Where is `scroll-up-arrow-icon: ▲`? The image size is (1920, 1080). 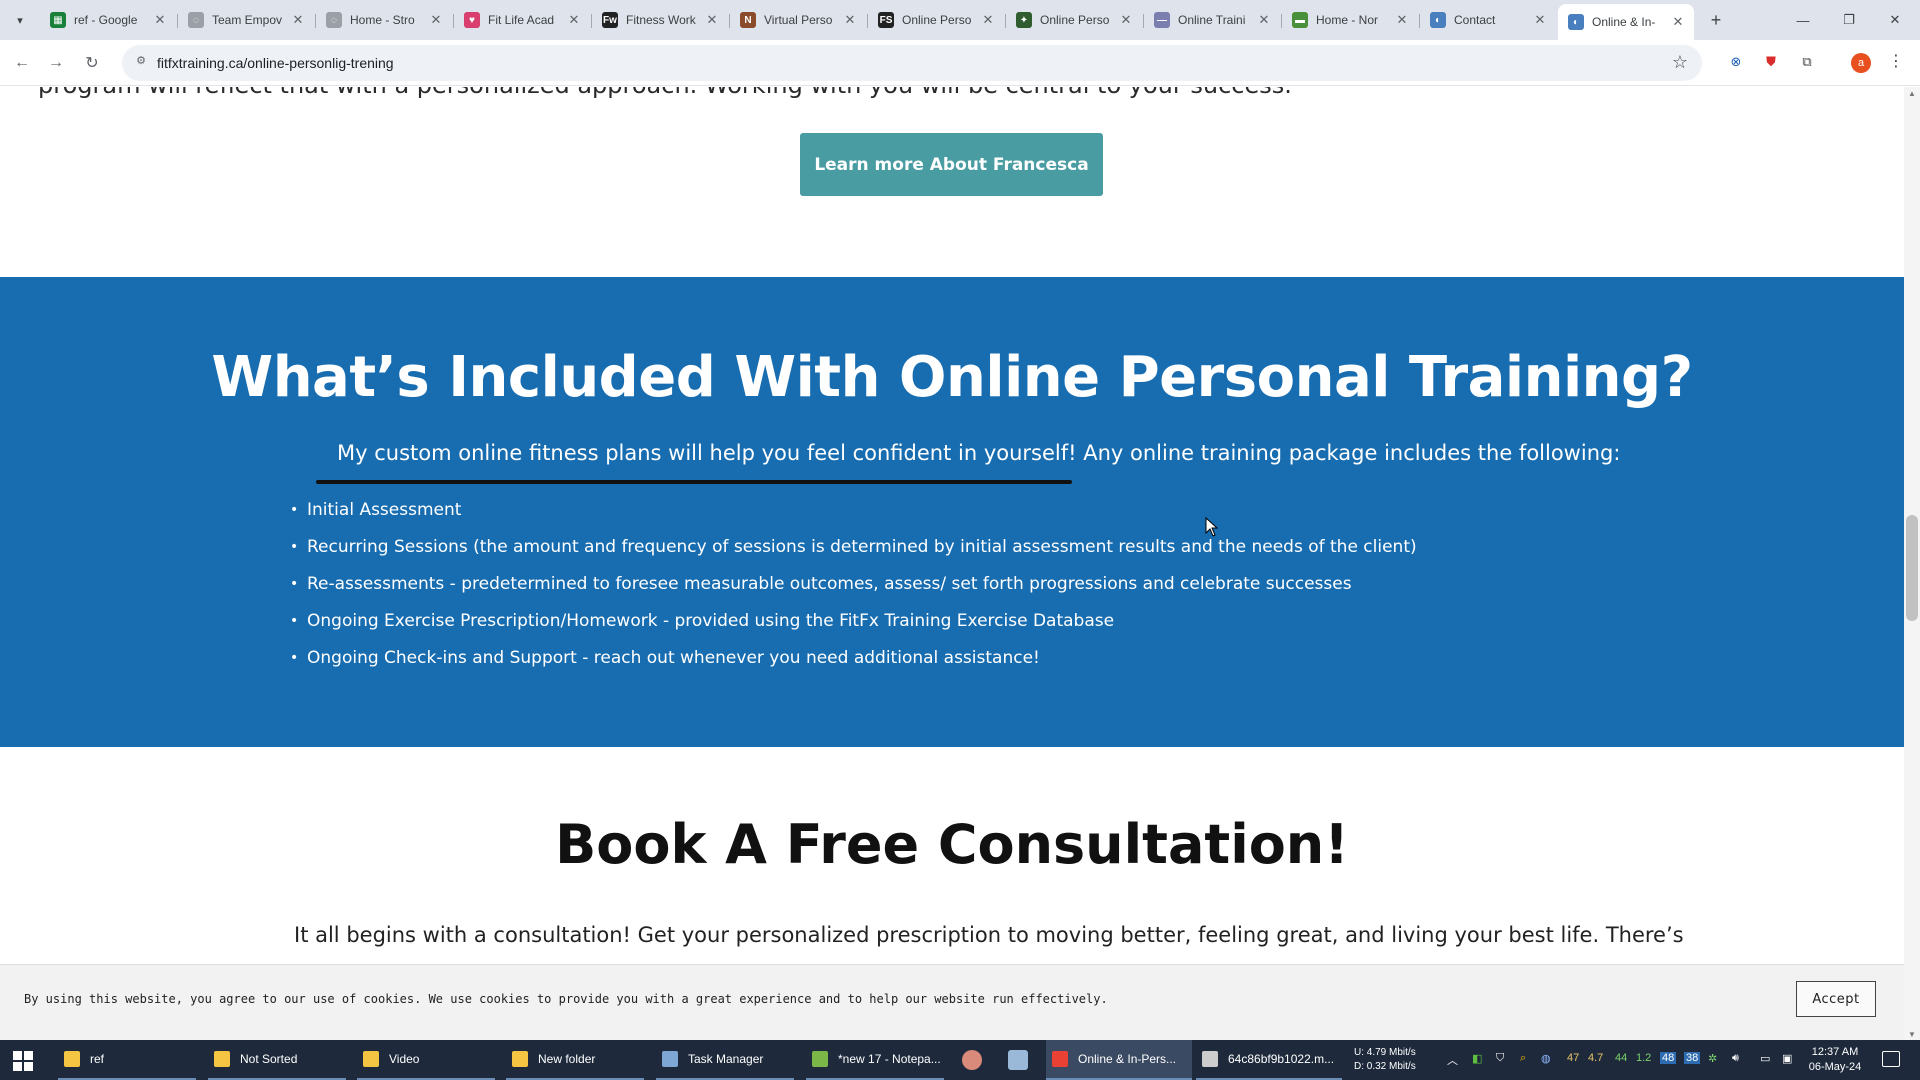 scroll-up-arrow-icon: ▲ is located at coordinates (1912, 93).